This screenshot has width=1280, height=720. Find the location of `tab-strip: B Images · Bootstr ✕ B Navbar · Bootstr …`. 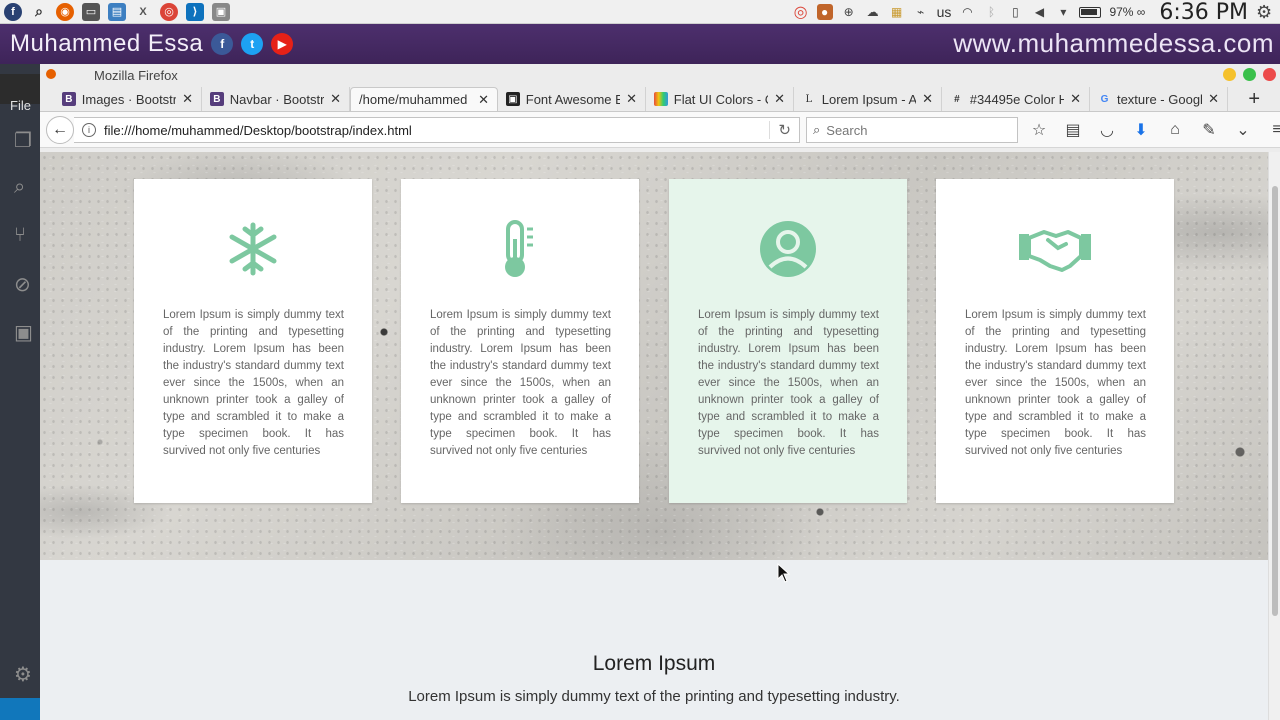

tab-strip: B Images · Bootstr ✕ B Navbar · Bootstr … is located at coordinates (660, 99).